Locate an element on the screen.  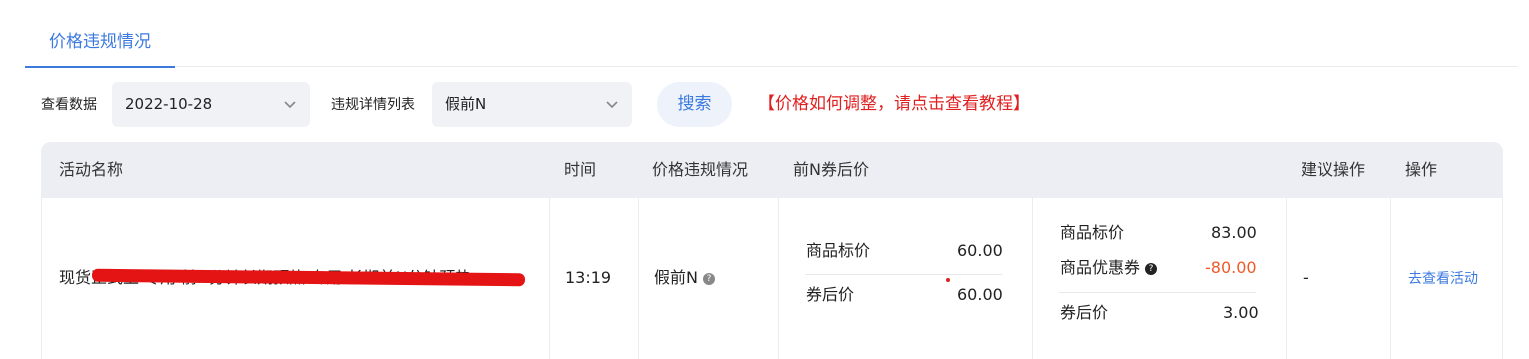
date-select-value: 2022-10-28 is located at coordinates (169, 104).